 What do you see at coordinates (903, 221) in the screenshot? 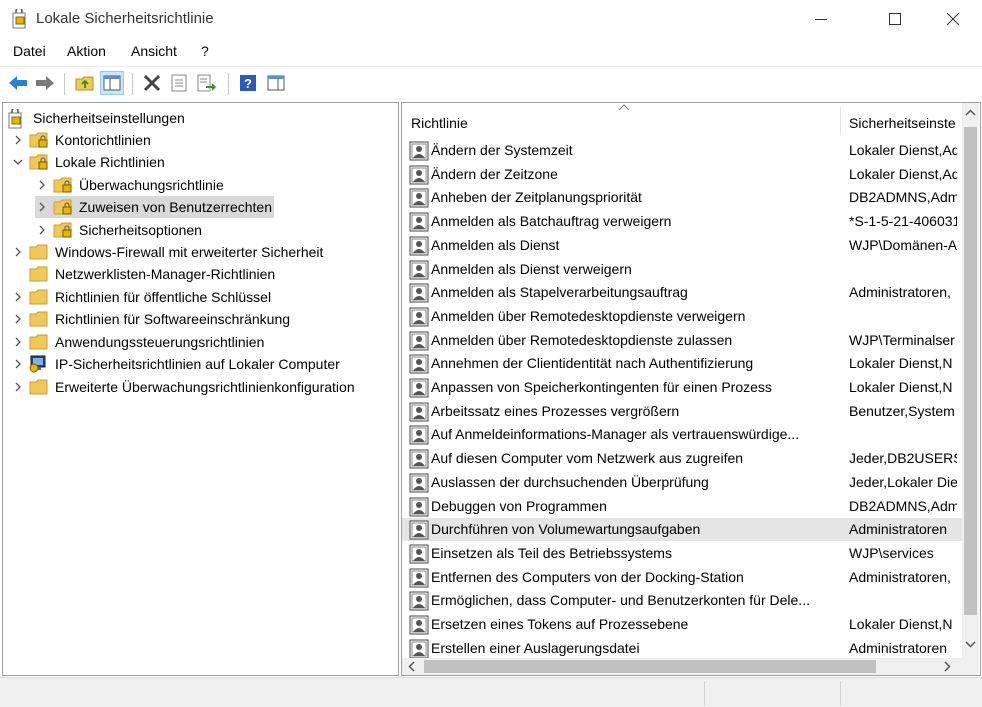
I see `policy-setting: *S-1-5-21-406031` at bounding box center [903, 221].